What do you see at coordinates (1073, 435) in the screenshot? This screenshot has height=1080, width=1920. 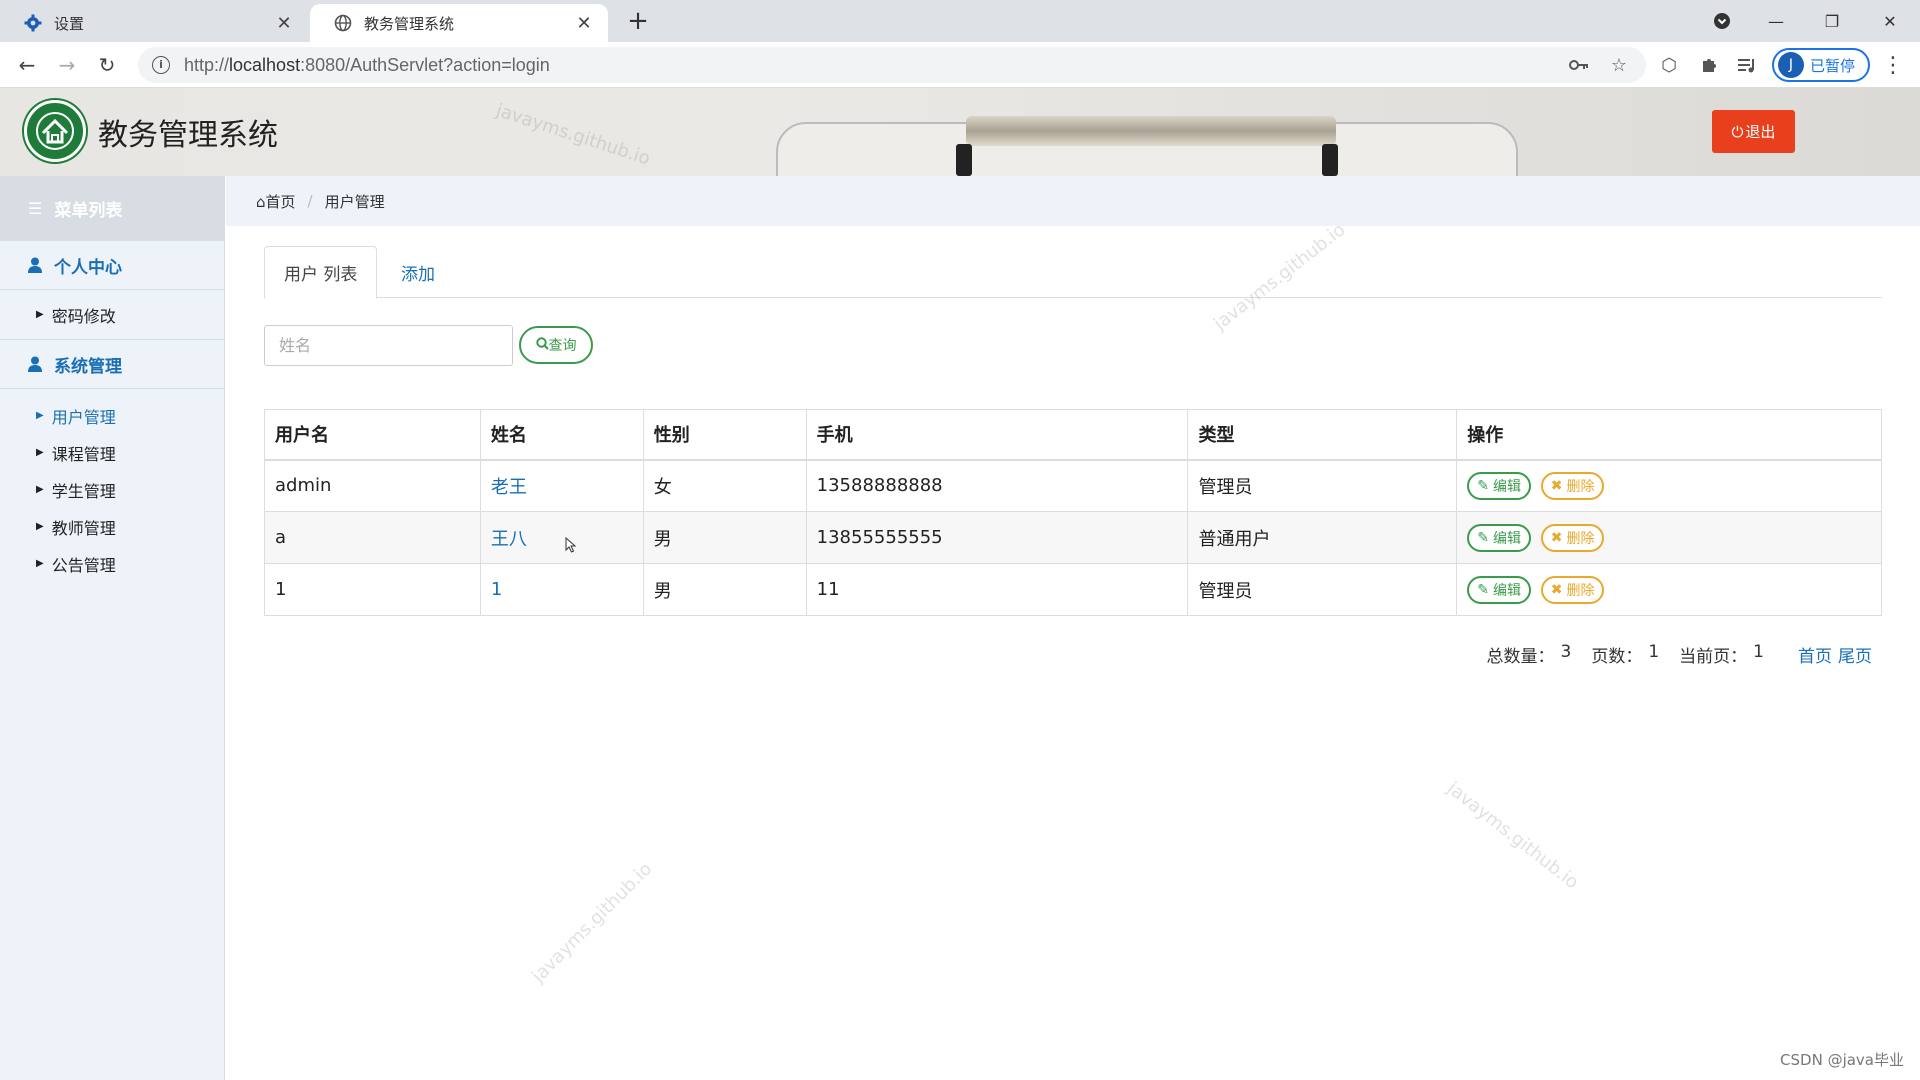 I see `table-header-row: 用户名 姓名 性别 手机 类型 操作` at bounding box center [1073, 435].